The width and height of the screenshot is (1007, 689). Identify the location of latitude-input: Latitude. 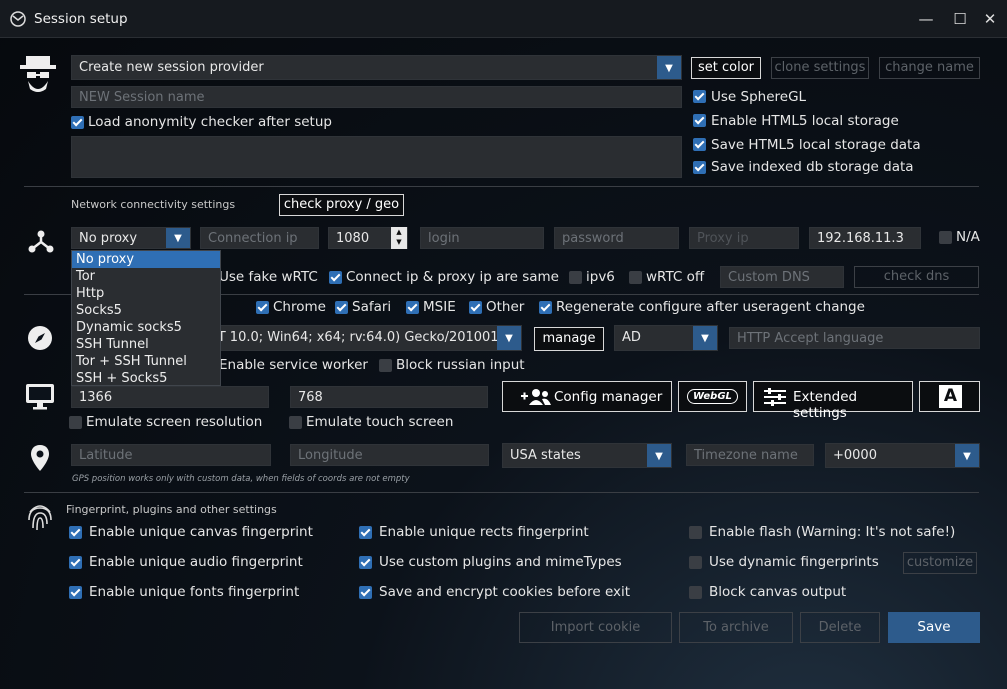
(171, 455).